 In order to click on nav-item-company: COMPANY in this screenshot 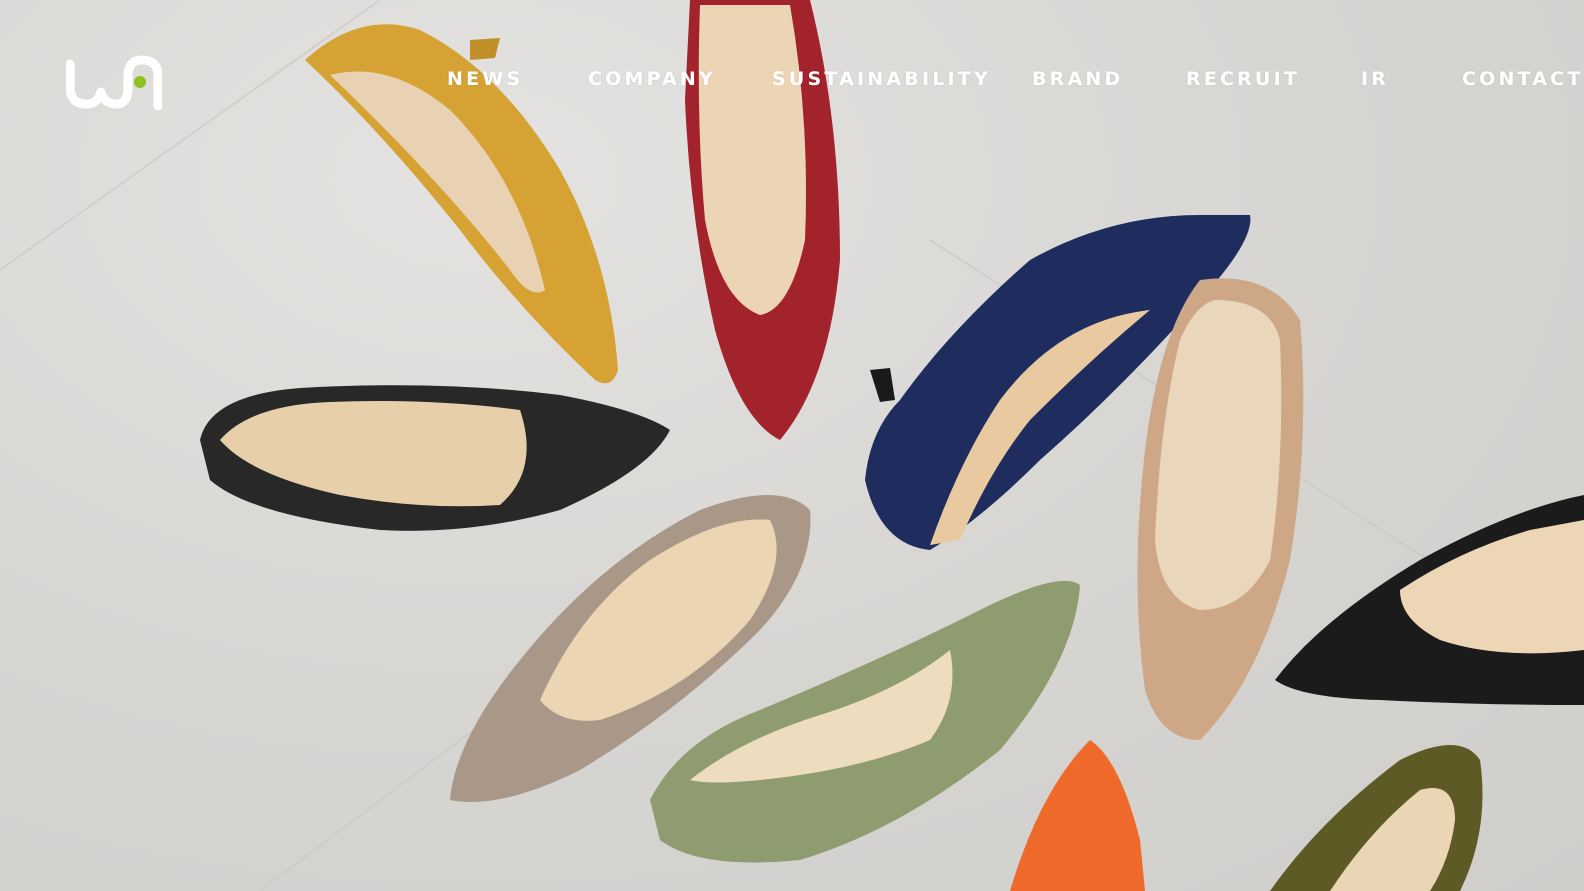, I will do `click(652, 79)`.